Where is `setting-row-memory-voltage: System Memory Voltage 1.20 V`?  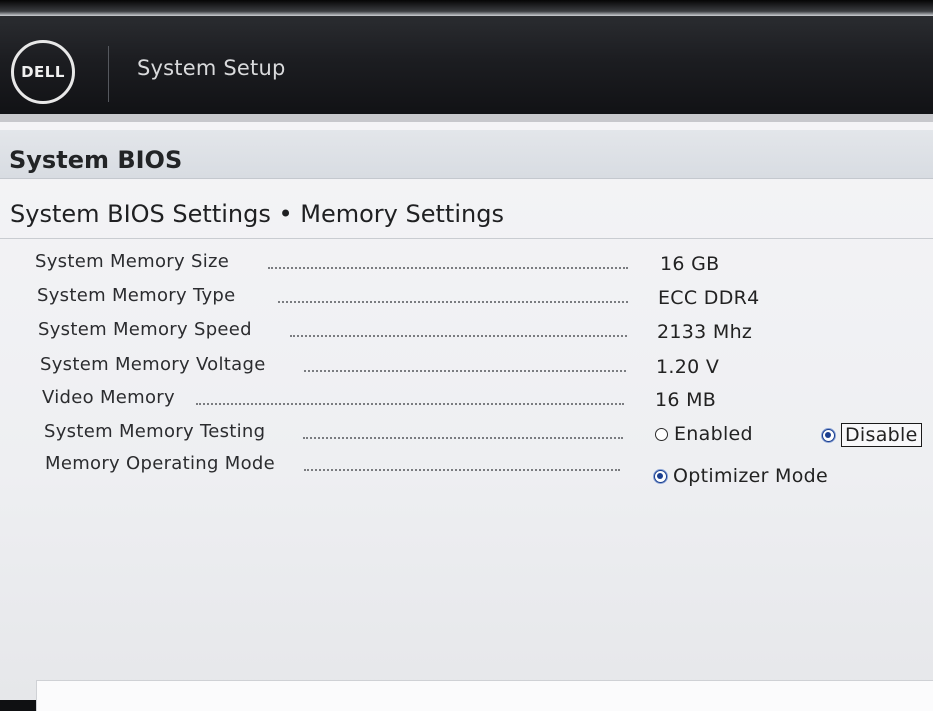
setting-row-memory-voltage: System Memory Voltage 1.20 V is located at coordinates (466, 369).